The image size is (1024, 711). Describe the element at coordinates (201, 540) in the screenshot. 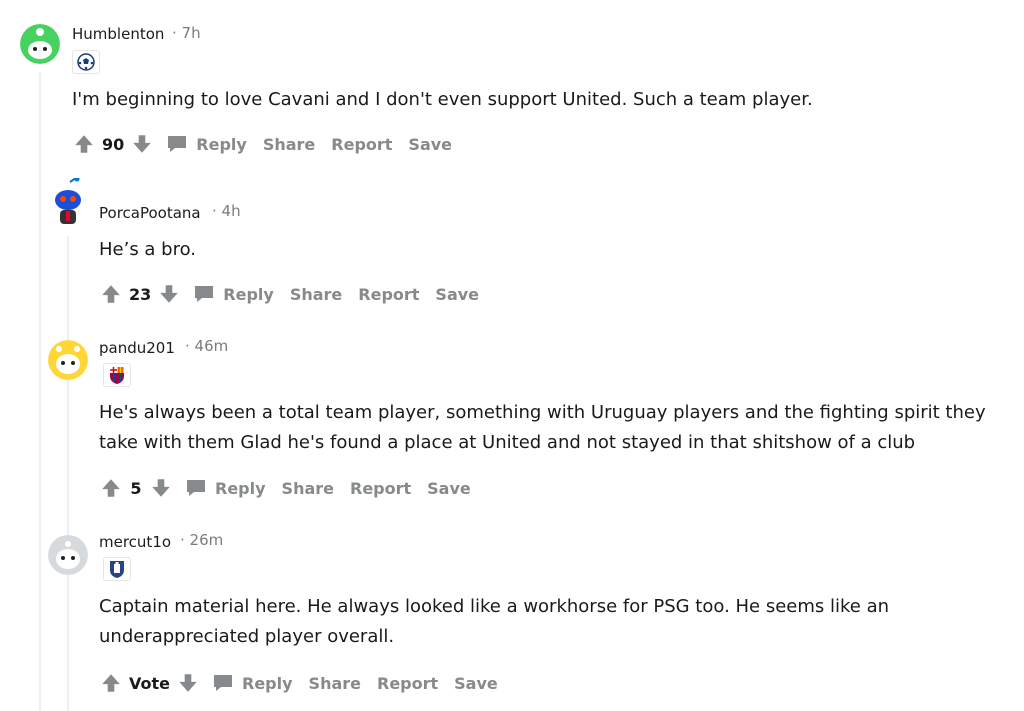

I see `timestamp: · 26m` at that location.